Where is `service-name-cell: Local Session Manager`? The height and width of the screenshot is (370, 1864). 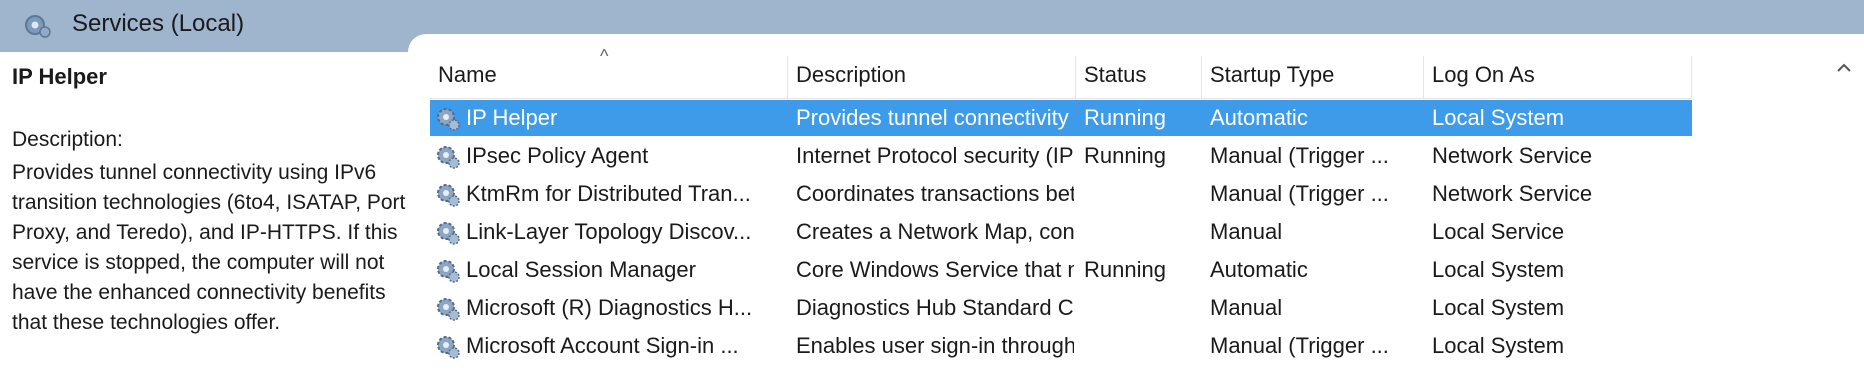 service-name-cell: Local Session Manager is located at coordinates (581, 269).